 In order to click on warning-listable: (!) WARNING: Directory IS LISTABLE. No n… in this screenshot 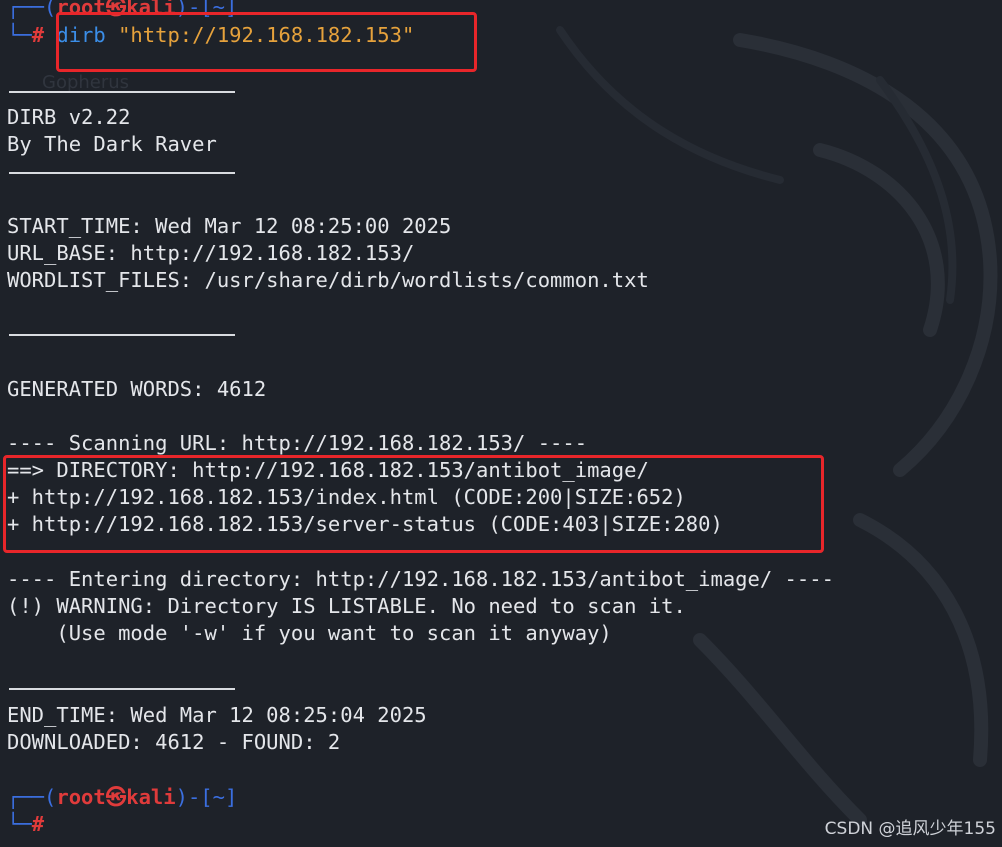, I will do `click(346, 606)`.